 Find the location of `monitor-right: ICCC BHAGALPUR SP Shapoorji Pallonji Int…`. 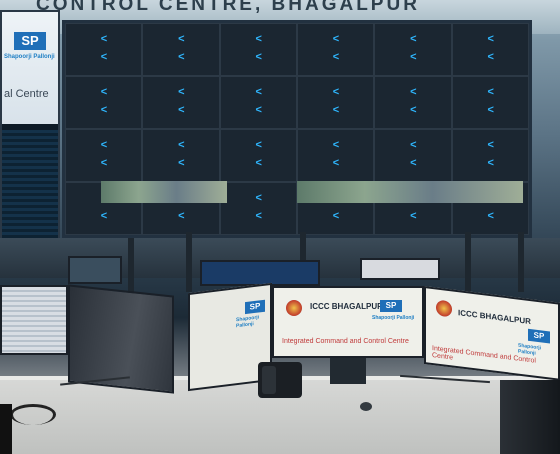

monitor-right: ICCC BHAGALPUR SP Shapoorji Pallonji Int… is located at coordinates (492, 333).